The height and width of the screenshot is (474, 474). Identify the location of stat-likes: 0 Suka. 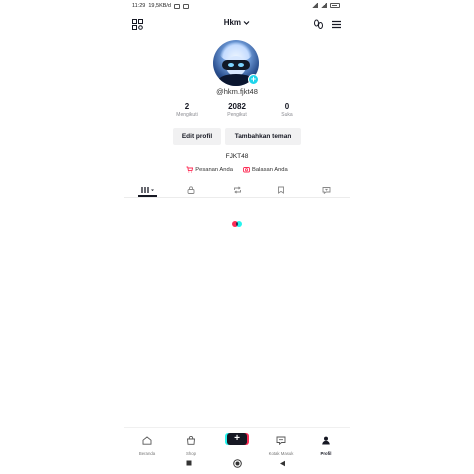
(287, 112).